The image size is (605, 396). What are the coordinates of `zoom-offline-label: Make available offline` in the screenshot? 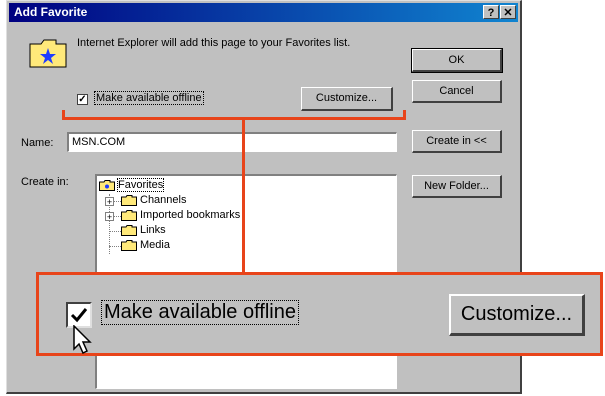 It's located at (200, 312).